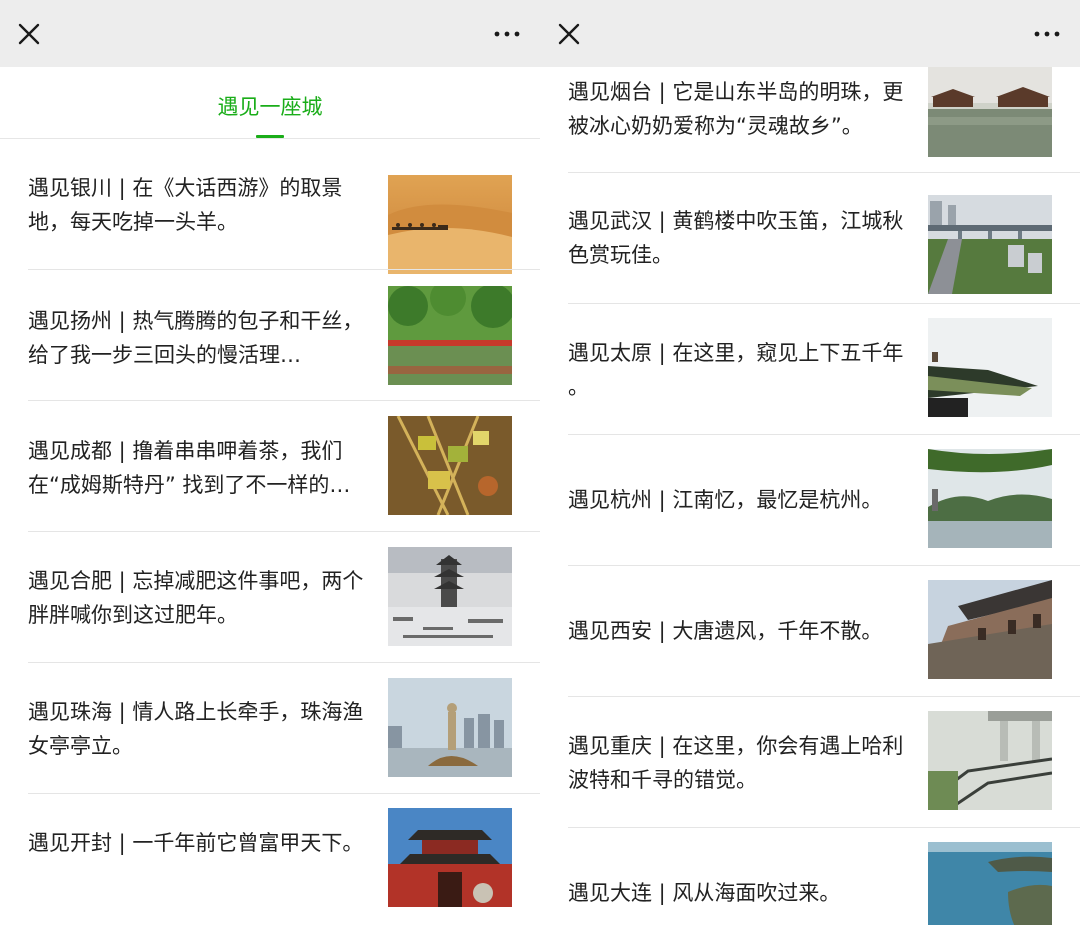 The width and height of the screenshot is (1080, 925). I want to click on article-title: 遇见杭州 | 江南忆，最忆是杭州。, so click(725, 500).